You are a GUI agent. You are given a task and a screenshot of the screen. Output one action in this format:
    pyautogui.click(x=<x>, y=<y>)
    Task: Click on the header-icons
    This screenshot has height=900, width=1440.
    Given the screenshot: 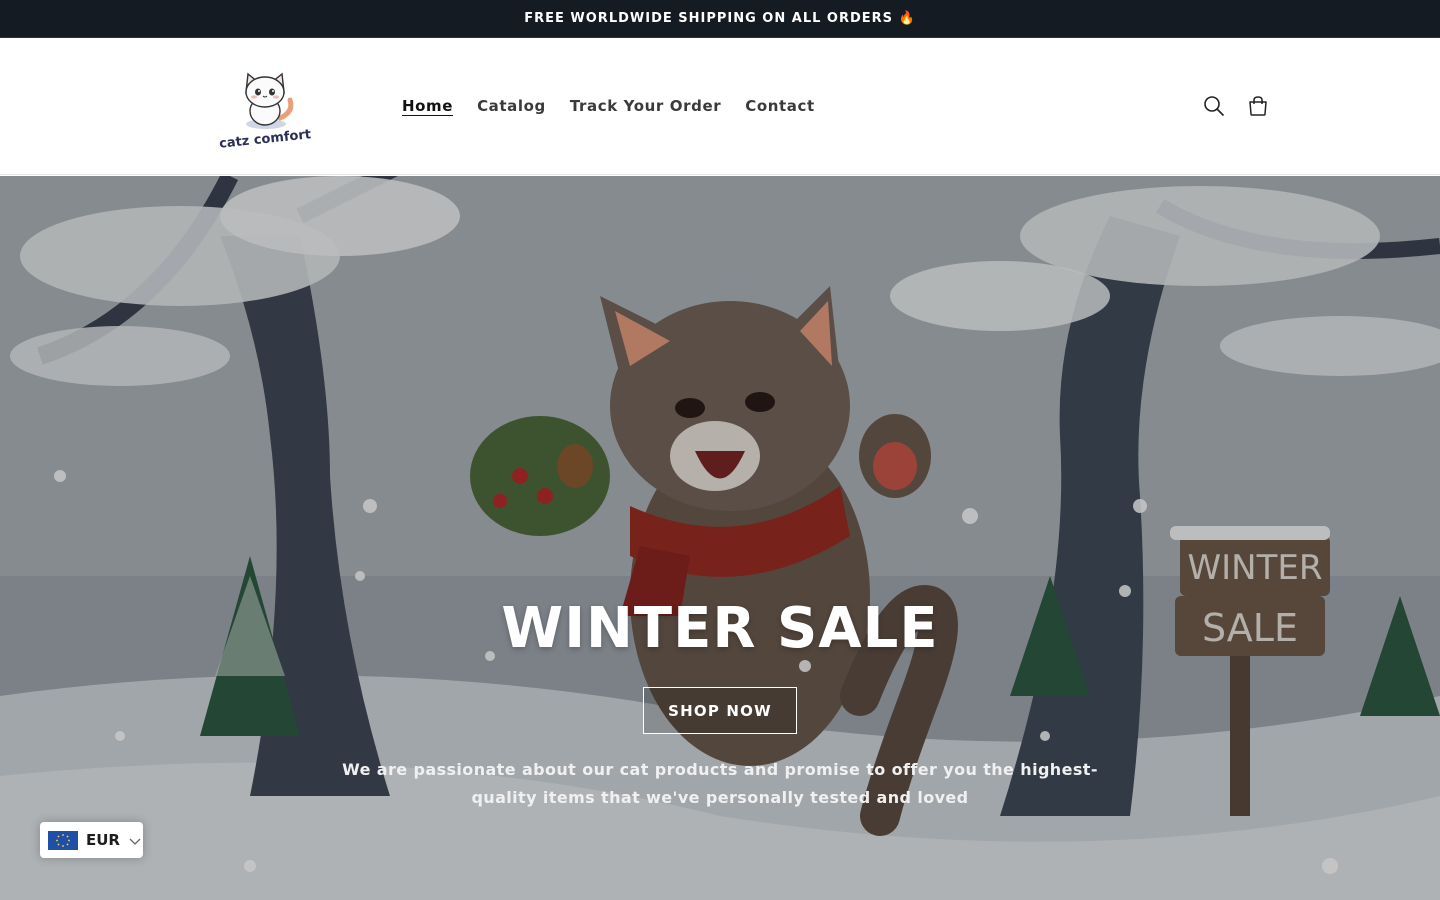 What is the action you would take?
    pyautogui.click(x=1236, y=106)
    